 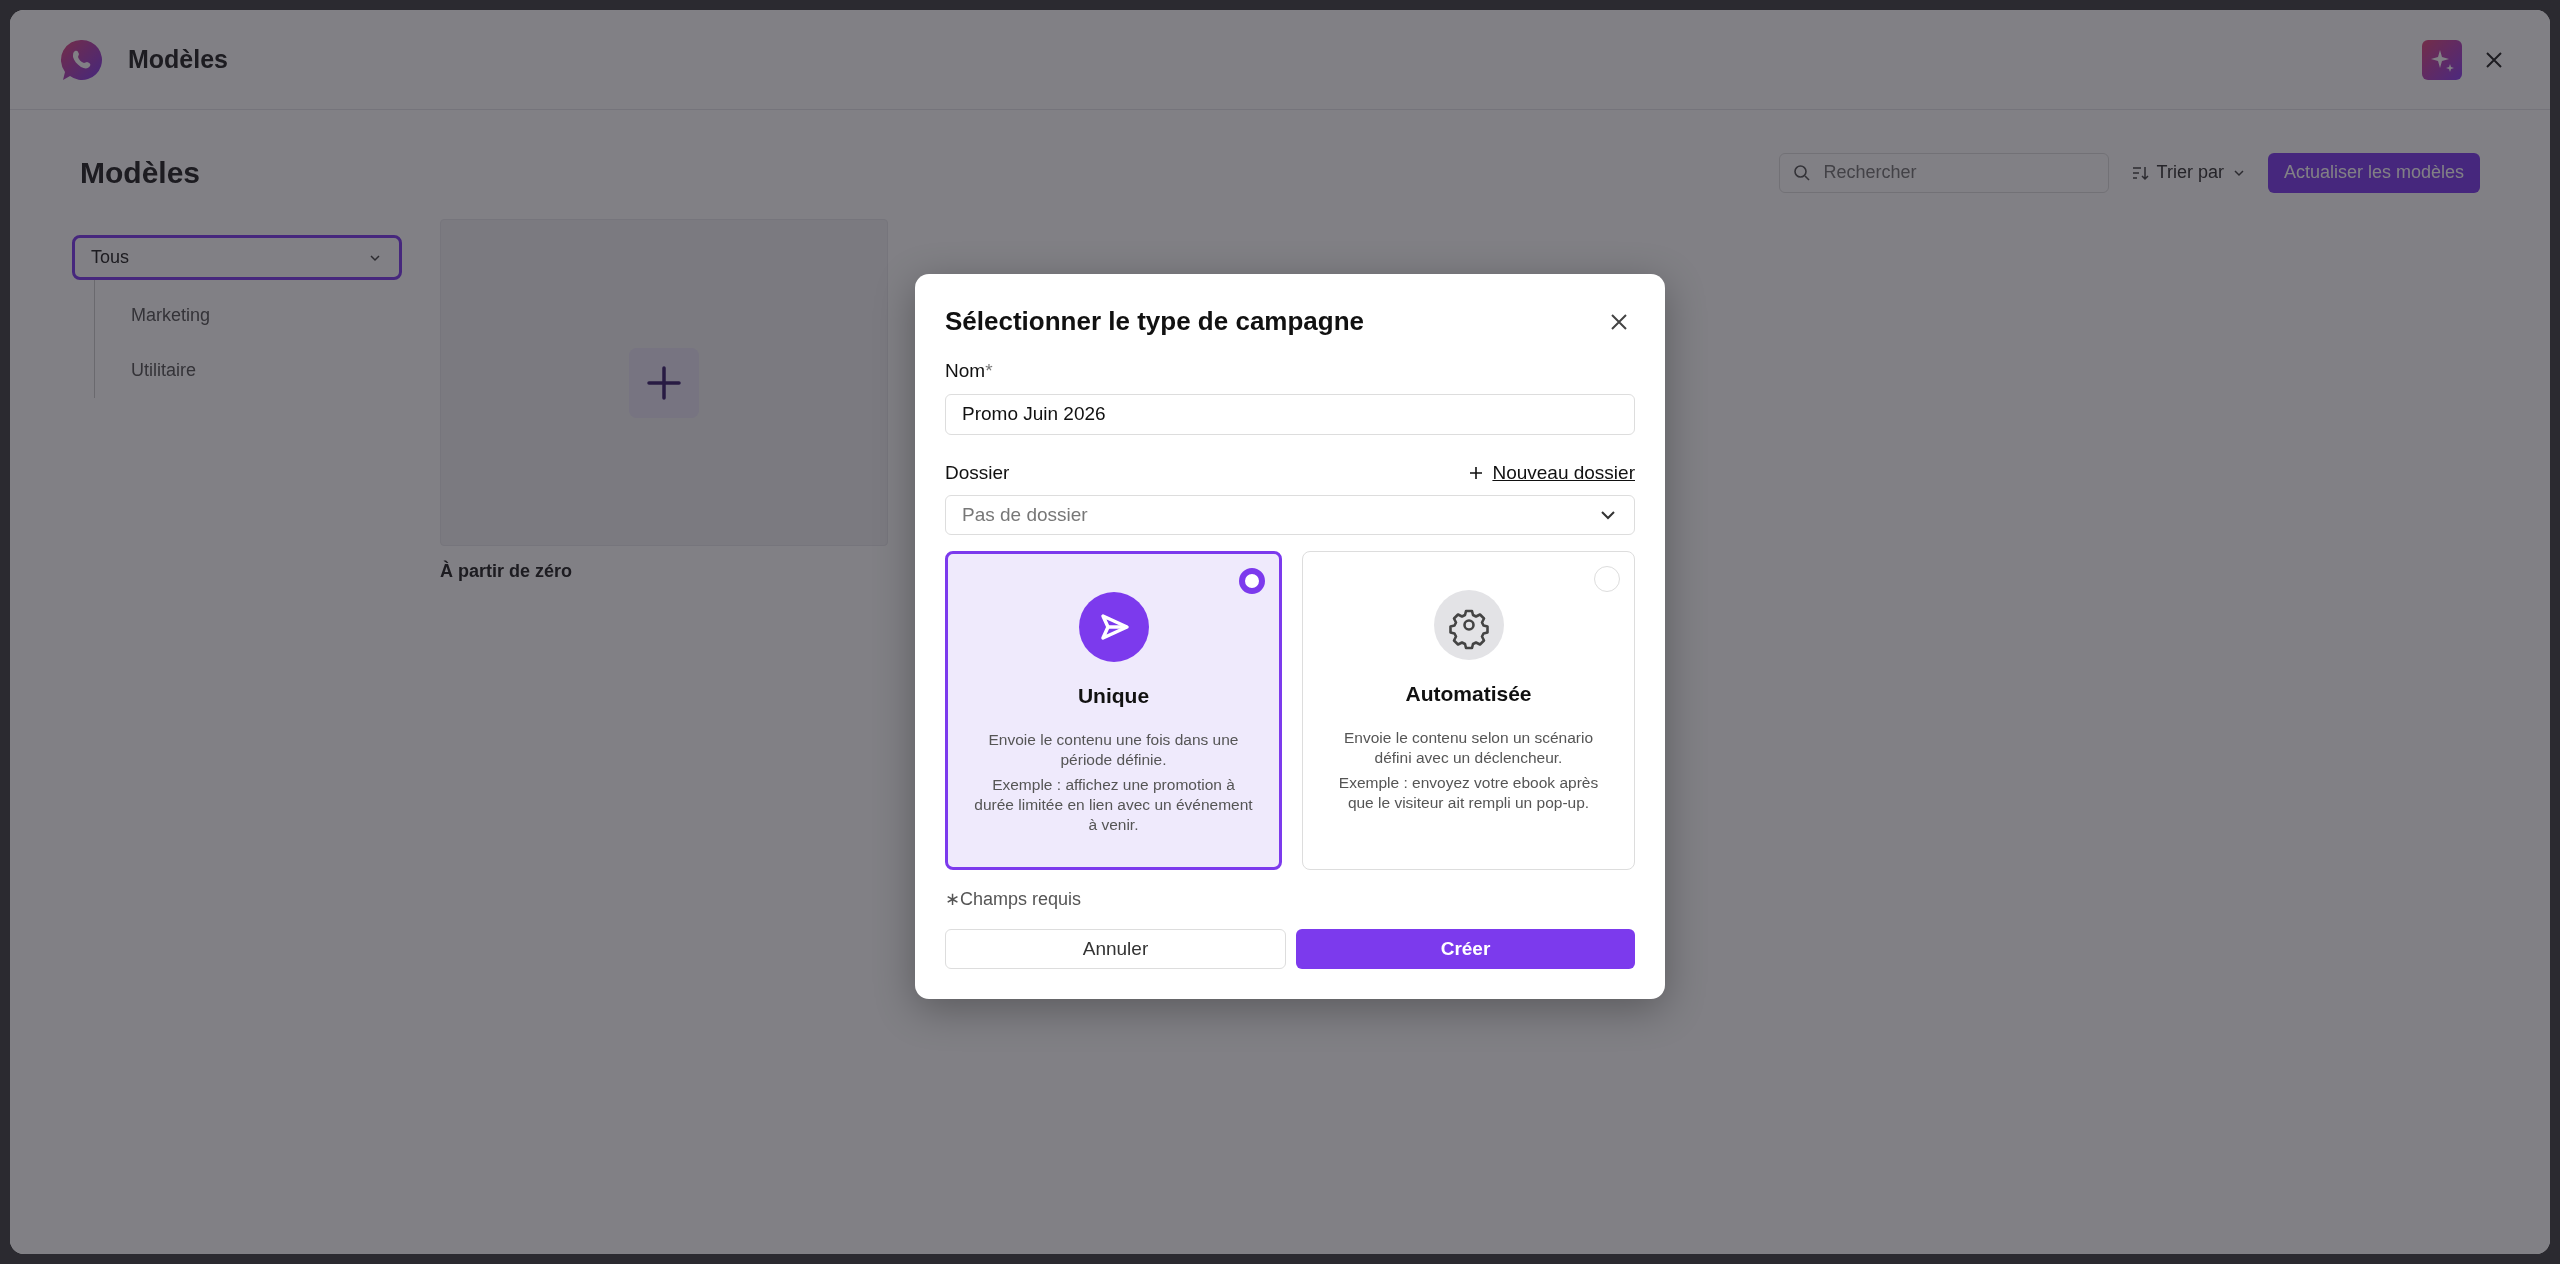 What do you see at coordinates (1943, 172) in the screenshot?
I see `search-field: Rechercher` at bounding box center [1943, 172].